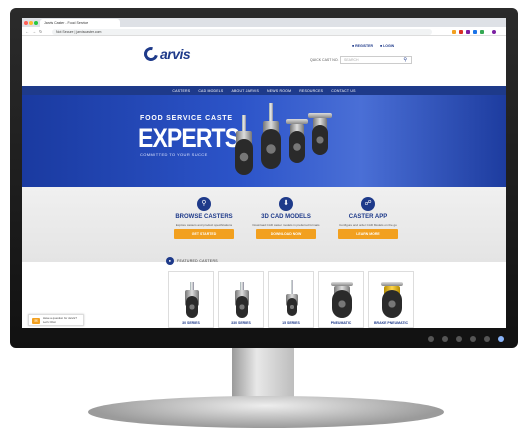  I want to click on hero-kicker: FOOD SERVICE CASTE, so click(186, 118).